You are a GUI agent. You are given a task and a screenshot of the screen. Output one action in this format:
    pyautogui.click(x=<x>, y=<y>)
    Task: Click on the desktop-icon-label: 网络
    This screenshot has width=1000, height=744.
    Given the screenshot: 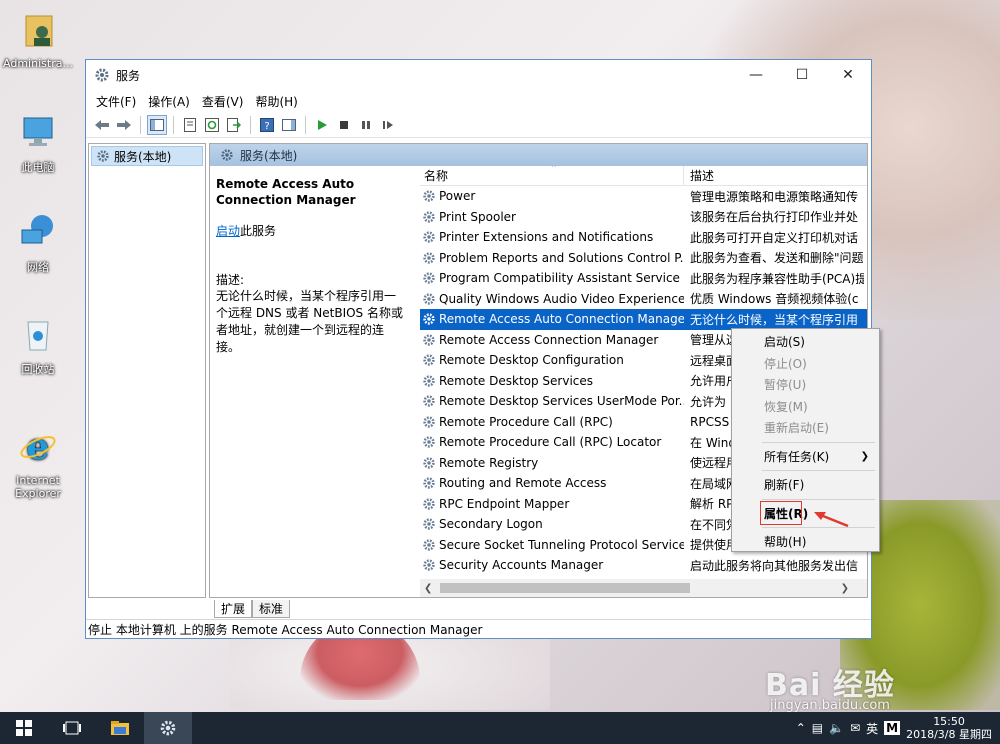 What is the action you would take?
    pyautogui.click(x=38, y=267)
    